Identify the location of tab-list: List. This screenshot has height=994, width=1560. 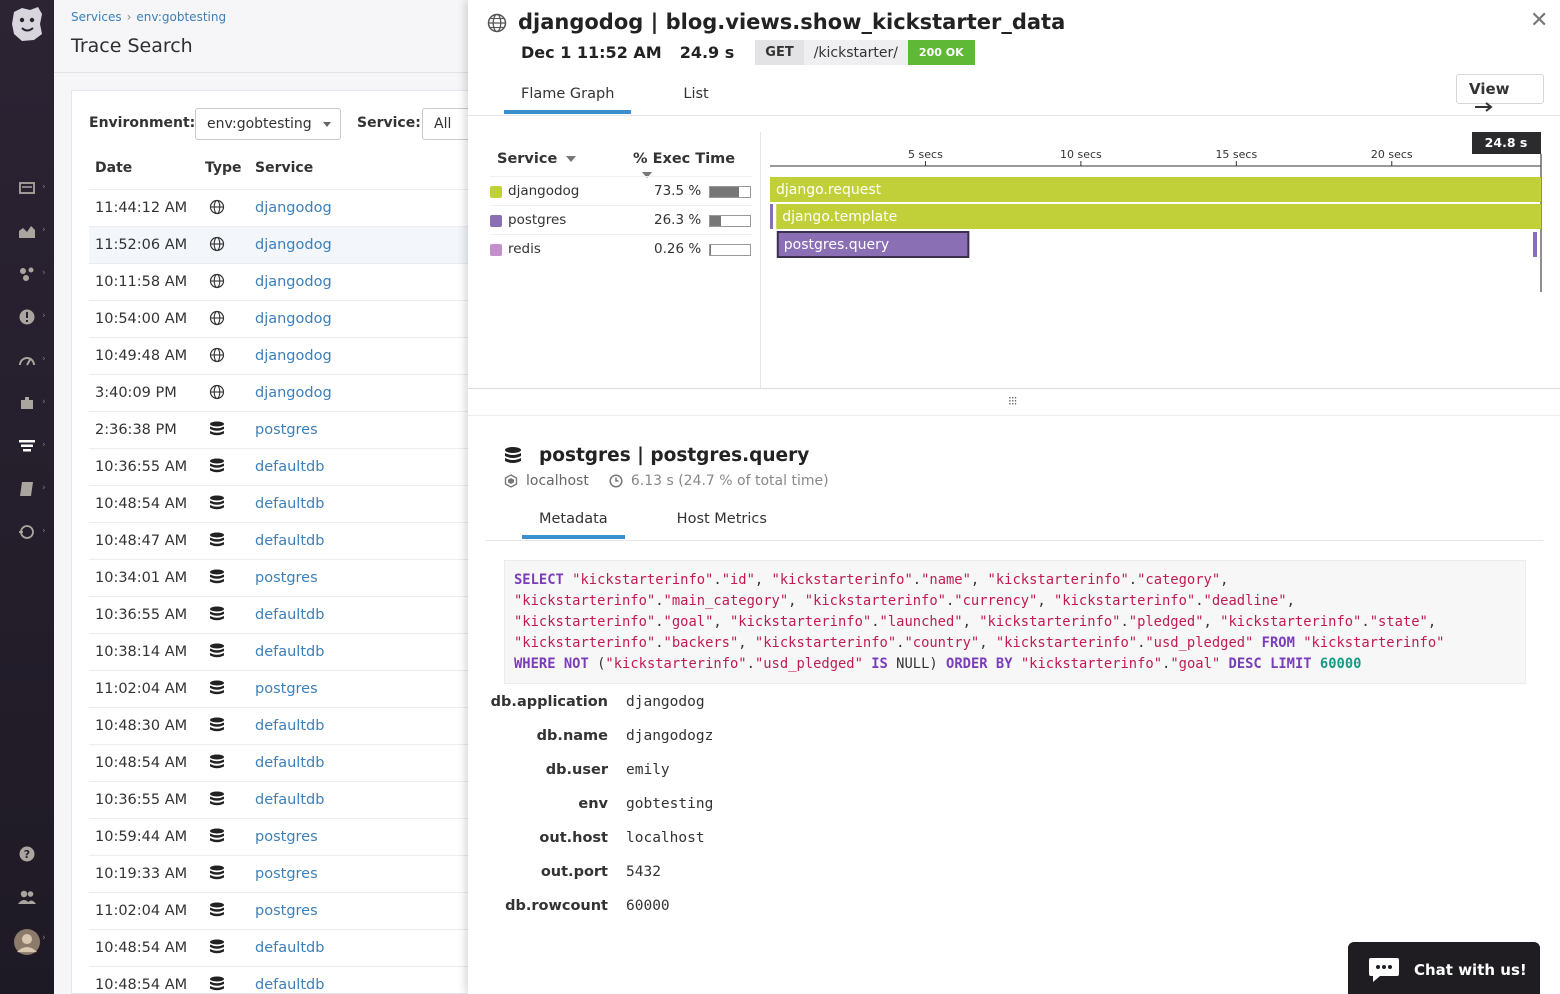
(695, 98).